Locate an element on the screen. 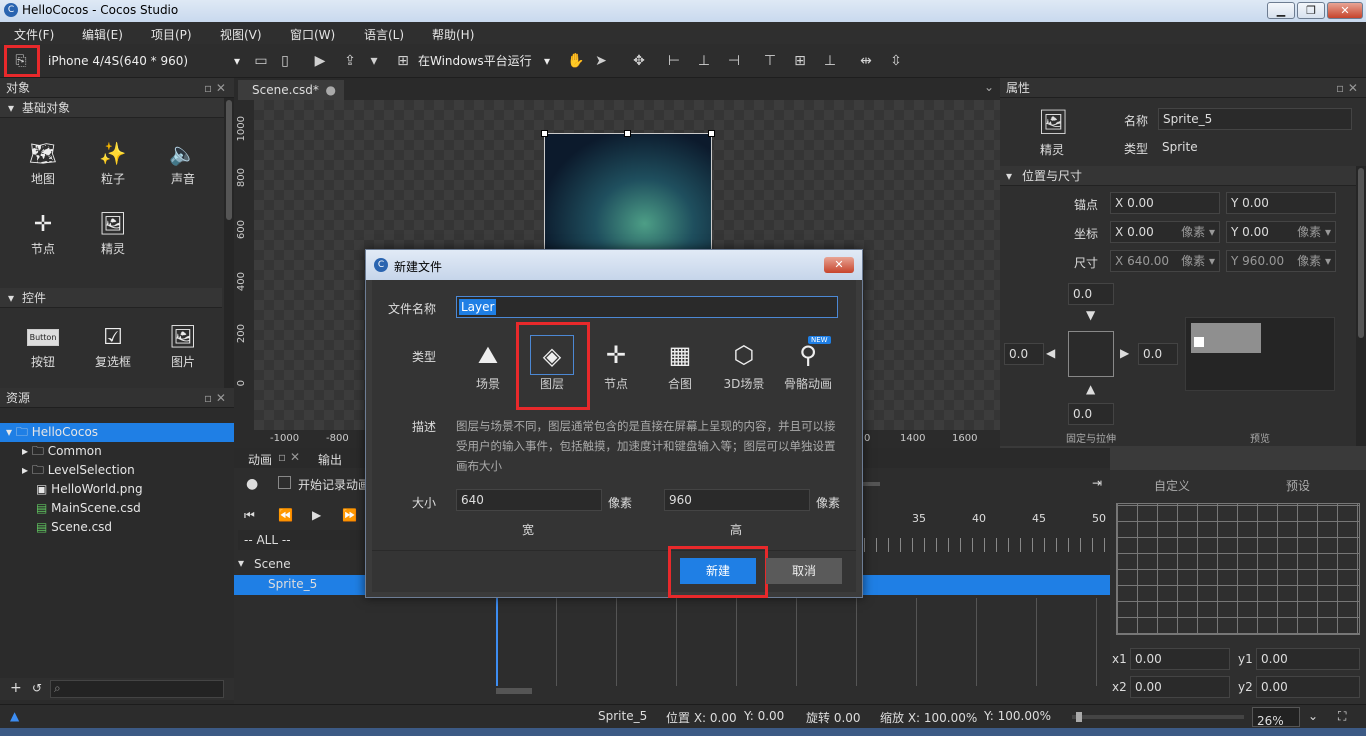 The width and height of the screenshot is (1366, 736). timeline-scrollbar is located at coordinates (514, 691).